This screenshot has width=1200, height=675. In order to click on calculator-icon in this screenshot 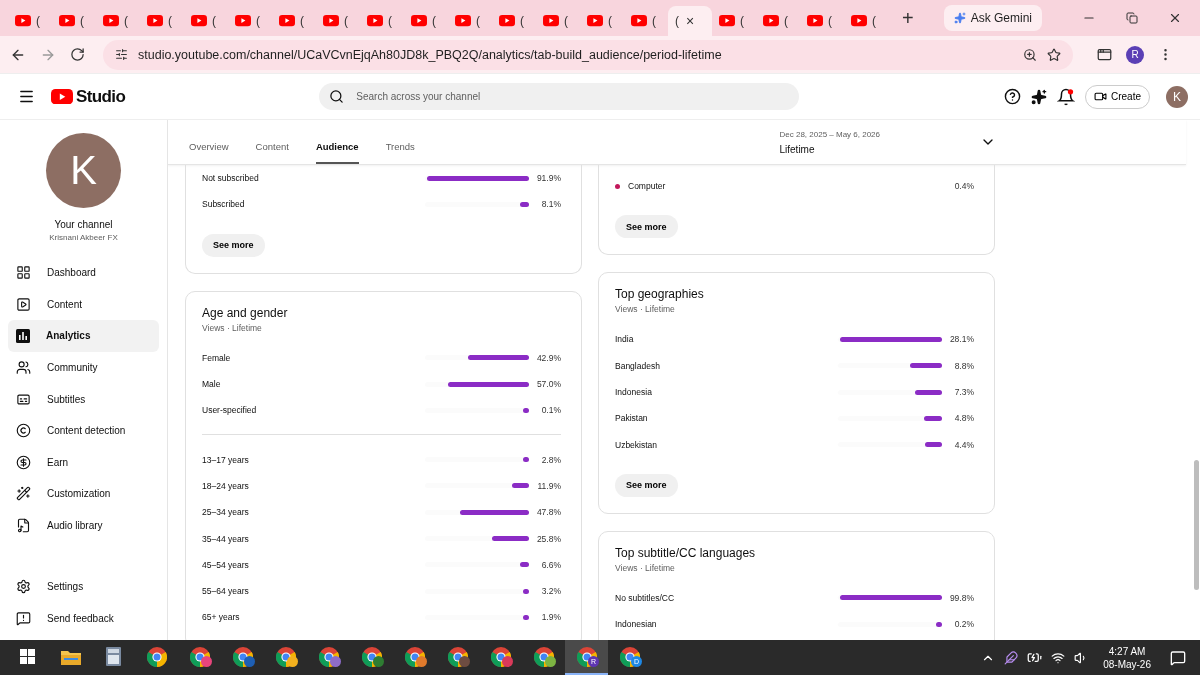, I will do `click(113, 656)`.